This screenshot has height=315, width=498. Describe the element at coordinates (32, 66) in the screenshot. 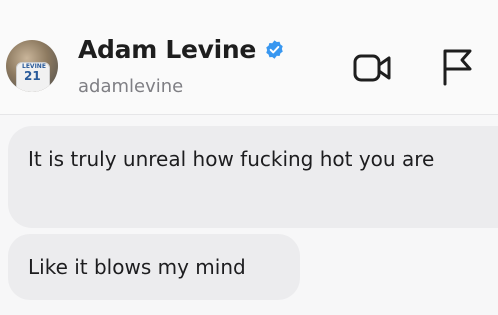

I see `avatar: LEVINE 21` at that location.